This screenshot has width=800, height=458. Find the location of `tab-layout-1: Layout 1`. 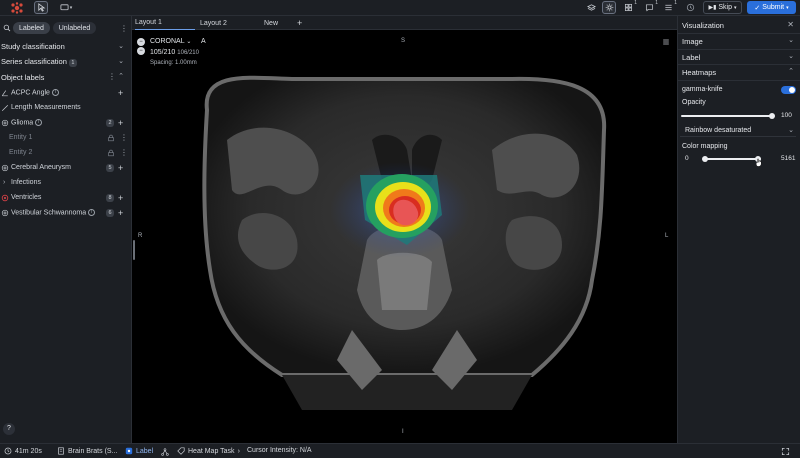

tab-layout-1: Layout 1 is located at coordinates (165, 23).